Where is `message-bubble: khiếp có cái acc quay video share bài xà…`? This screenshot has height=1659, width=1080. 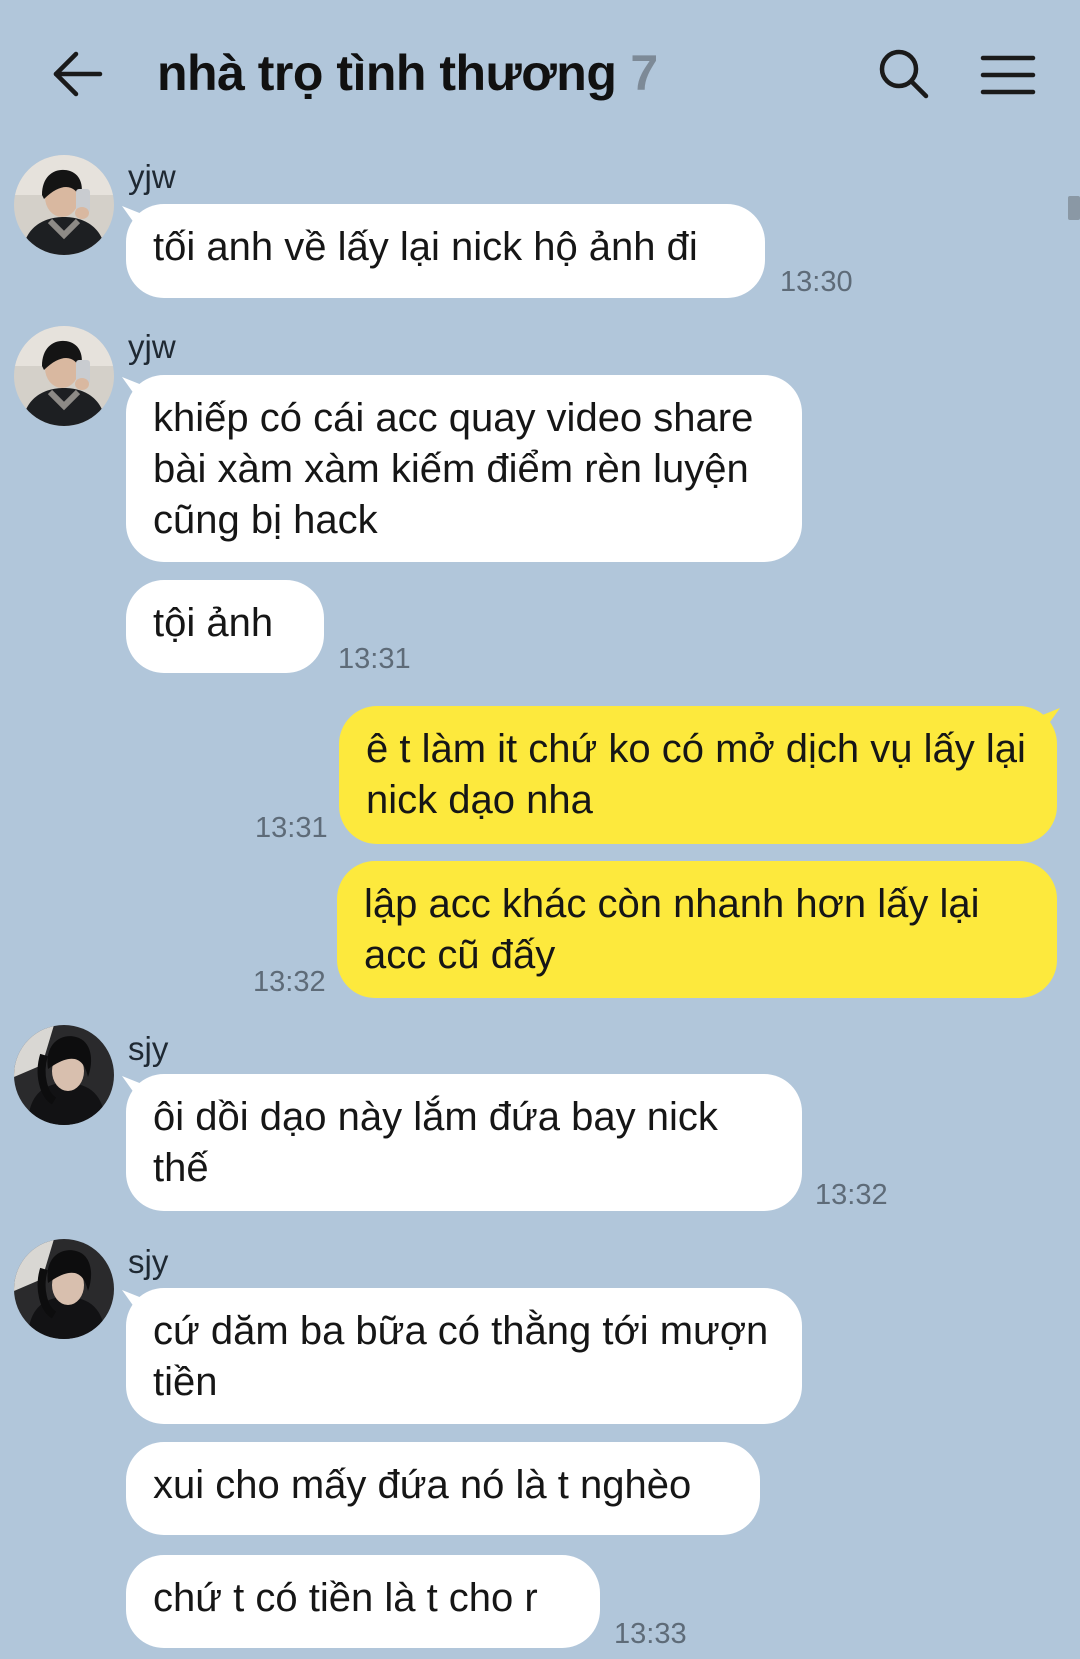
message-bubble: khiếp có cái acc quay video share bài xà… is located at coordinates (464, 468).